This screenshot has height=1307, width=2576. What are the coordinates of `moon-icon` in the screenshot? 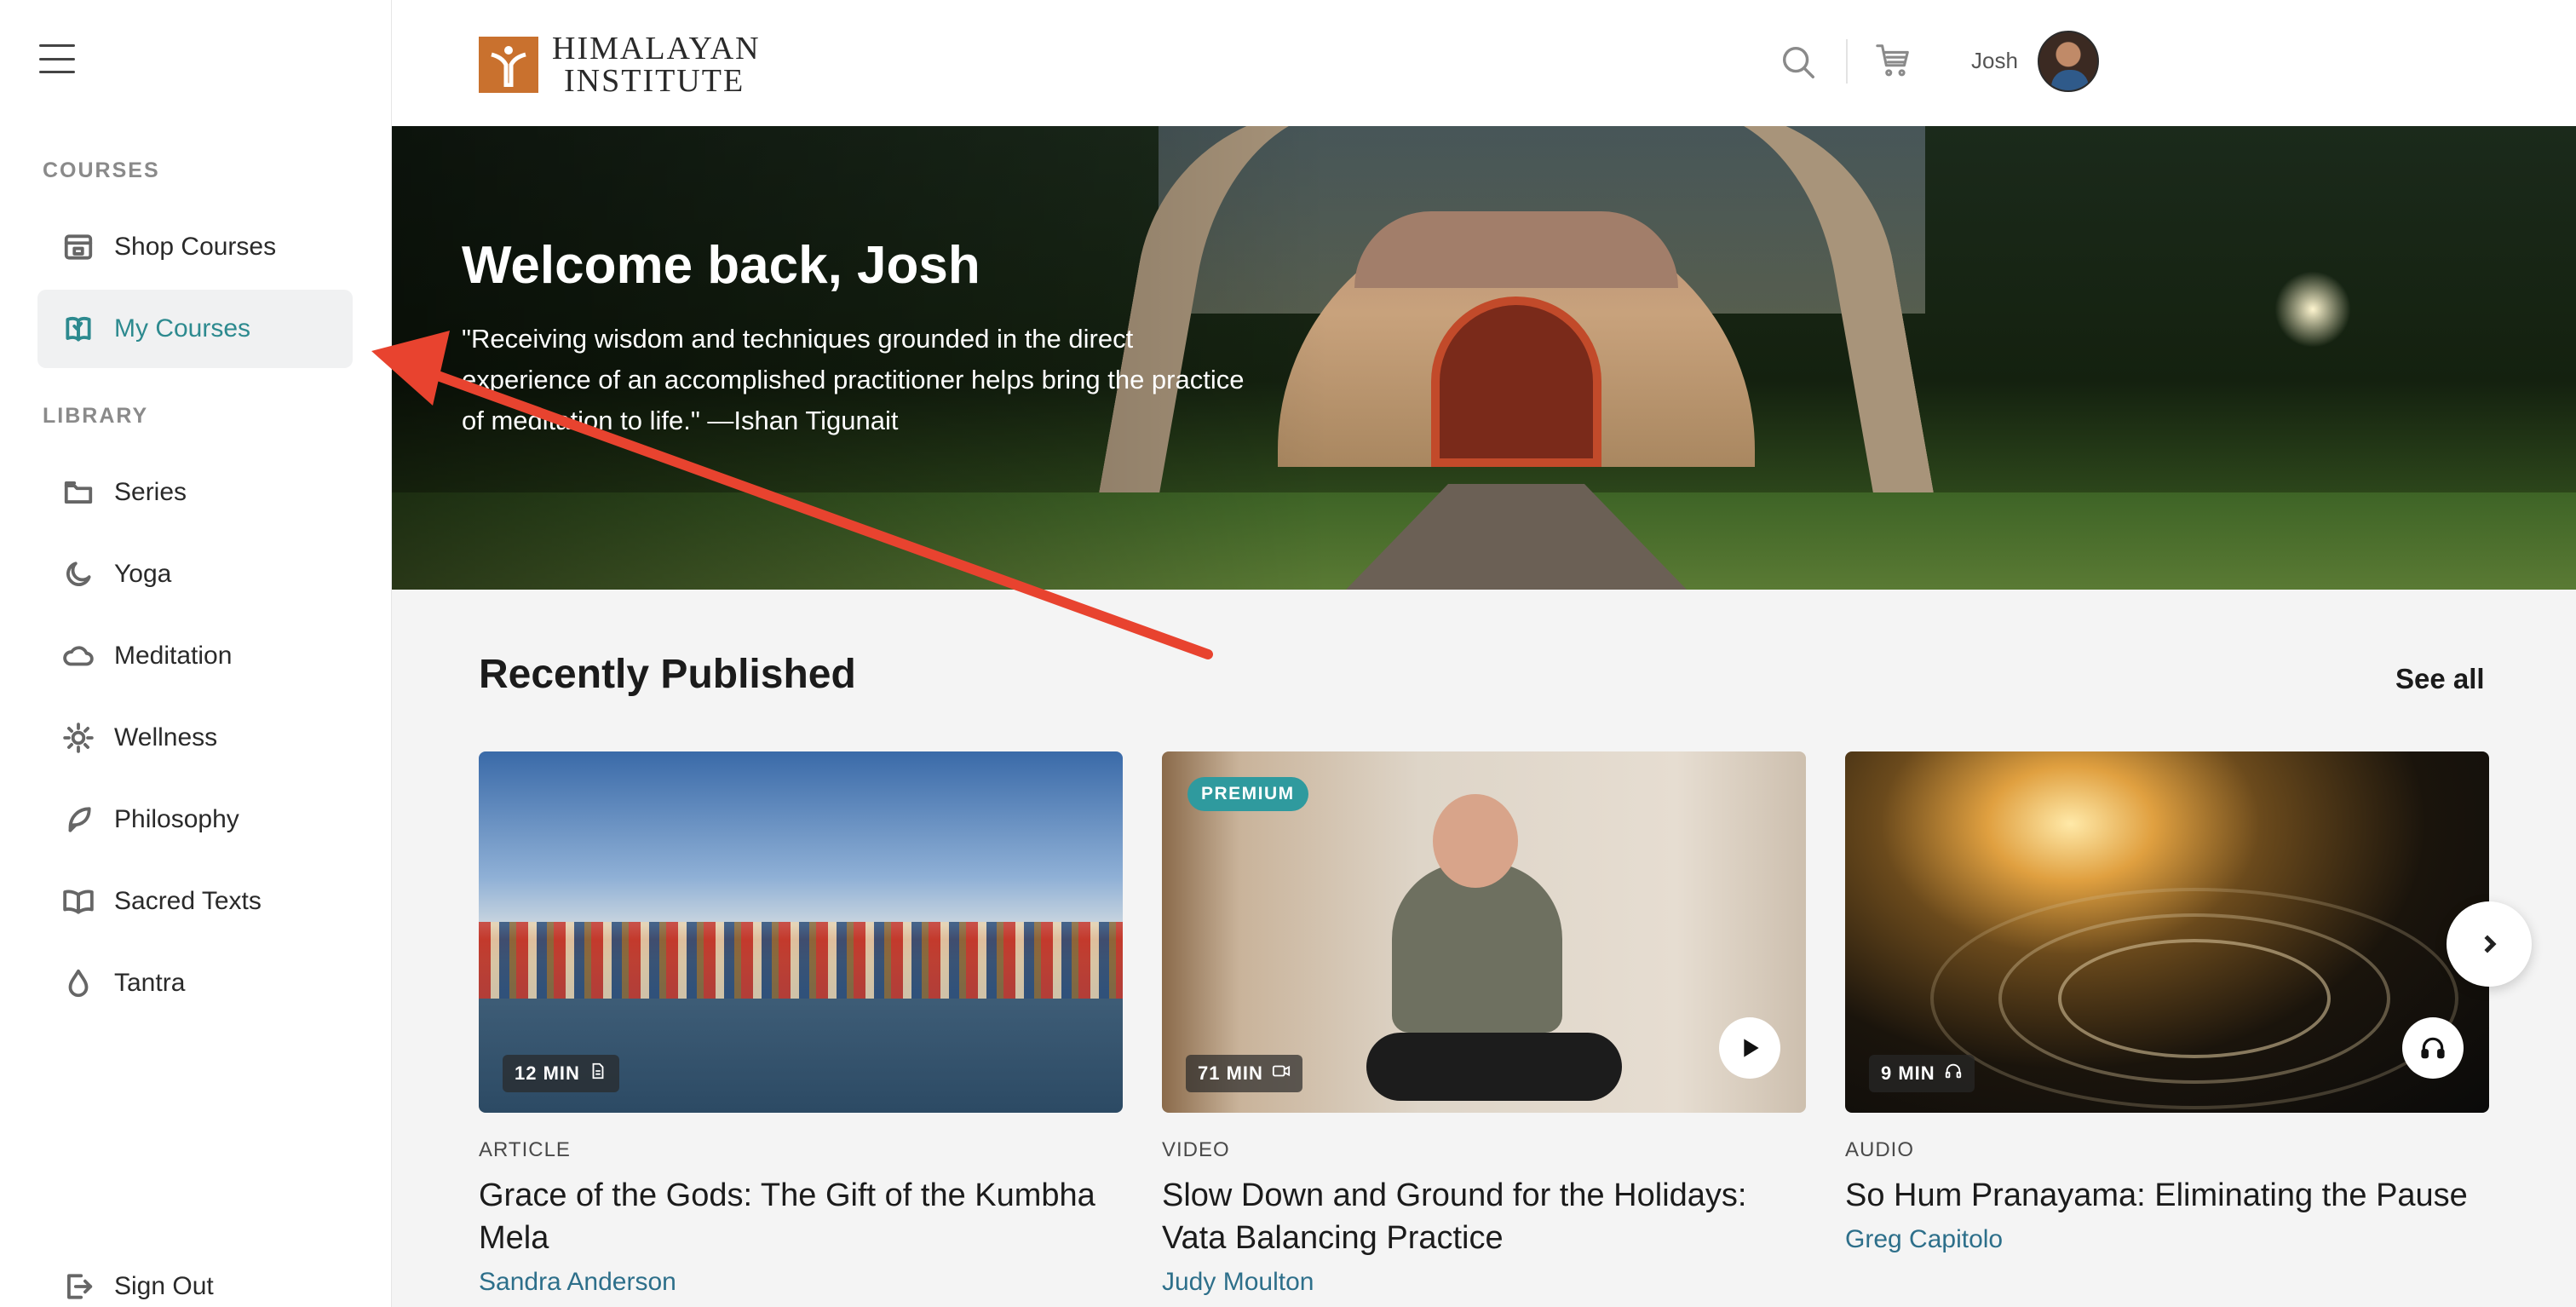 It's located at (78, 574).